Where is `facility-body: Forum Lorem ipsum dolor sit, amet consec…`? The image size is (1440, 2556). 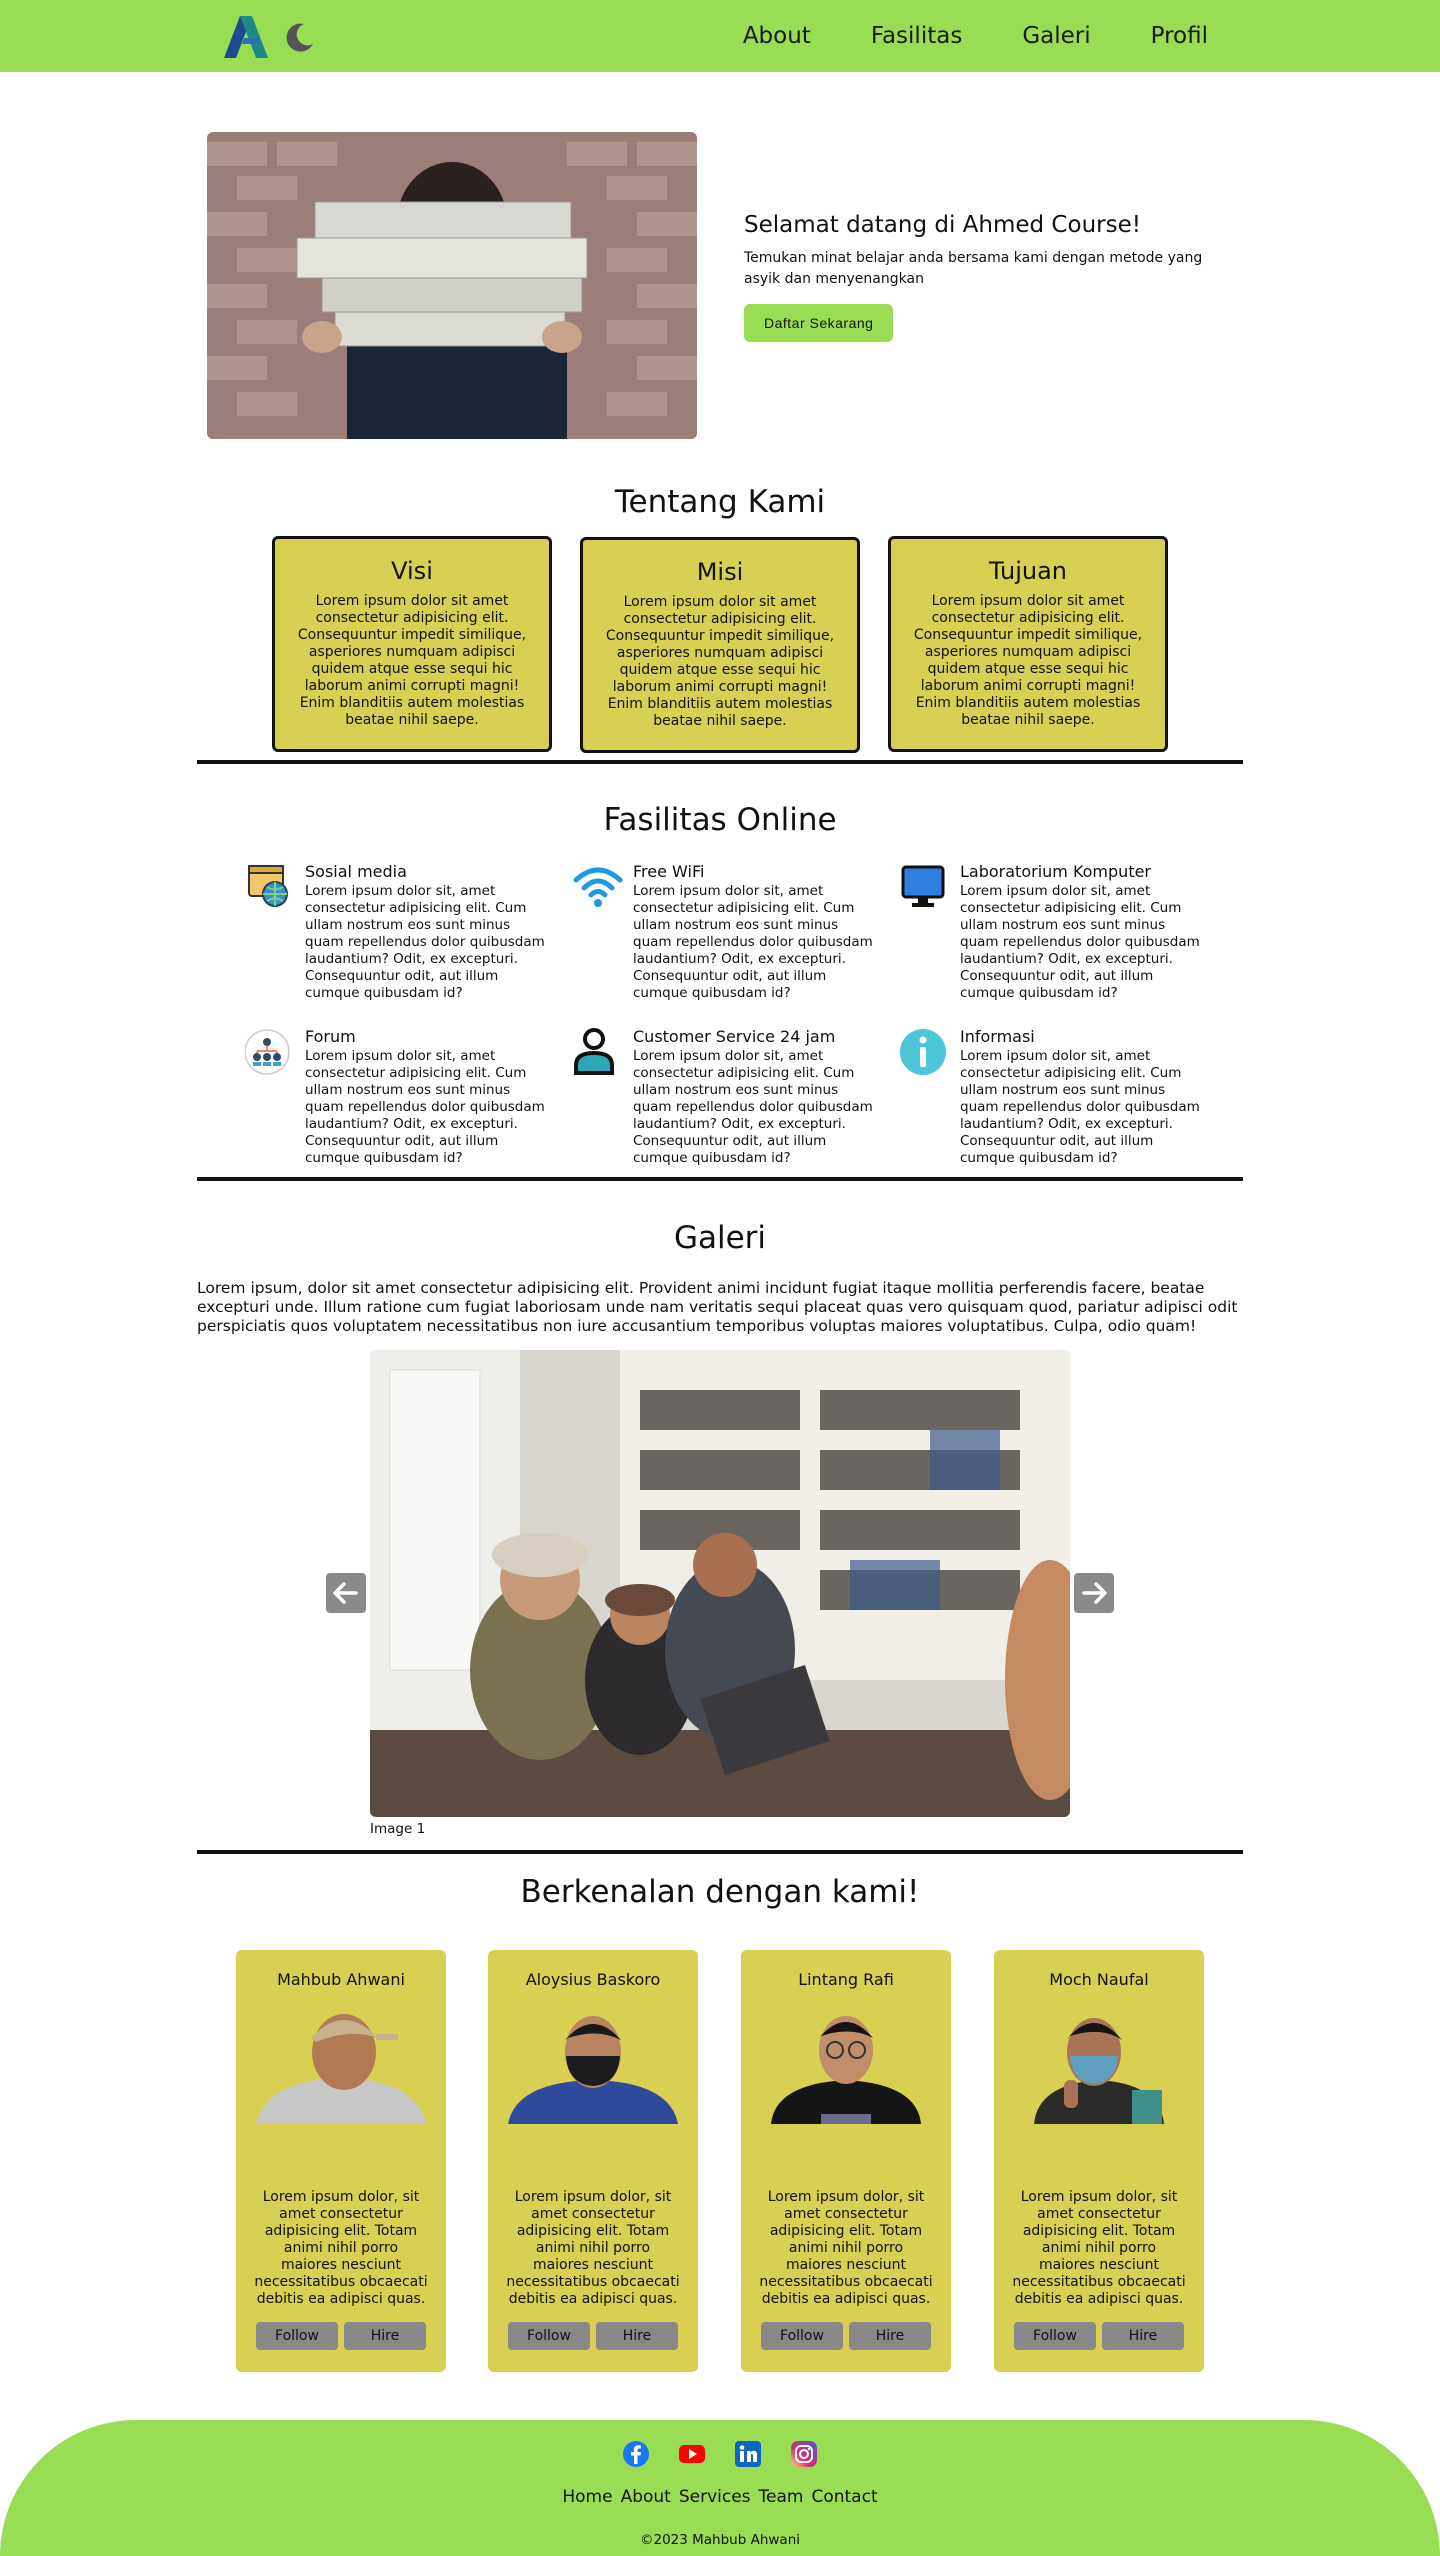
facility-body: Forum Lorem ipsum dolor sit, amet consec… is located at coordinates (427, 1097).